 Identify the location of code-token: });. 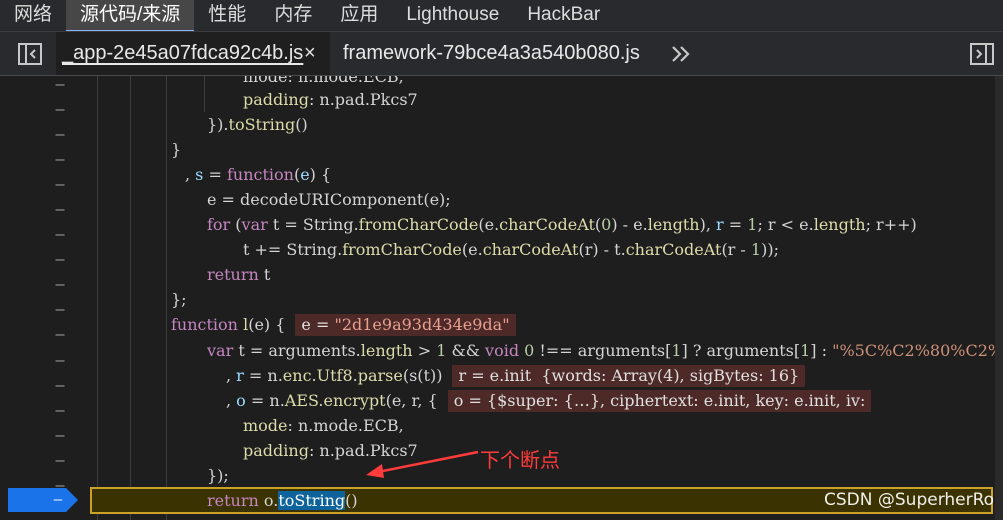
(218, 475).